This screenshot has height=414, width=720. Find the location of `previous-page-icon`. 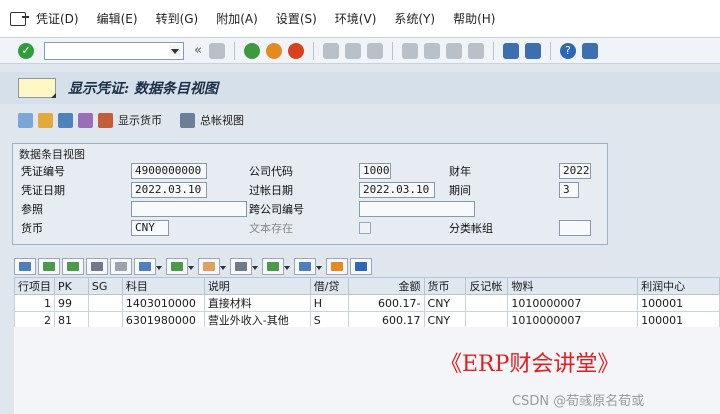

previous-page-icon is located at coordinates (431, 50).